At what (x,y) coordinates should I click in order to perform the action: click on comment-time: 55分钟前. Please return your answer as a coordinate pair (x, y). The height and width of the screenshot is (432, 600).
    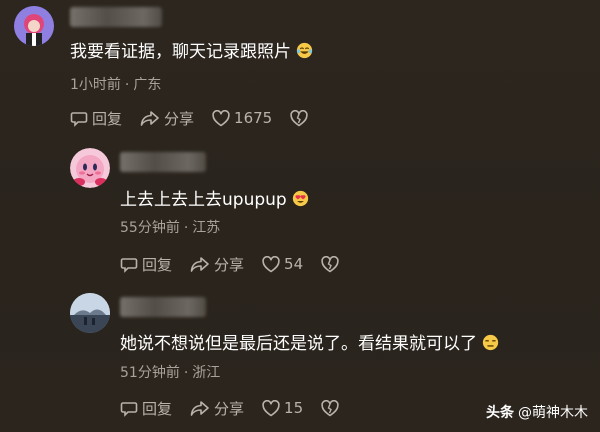
    Looking at the image, I should click on (150, 228).